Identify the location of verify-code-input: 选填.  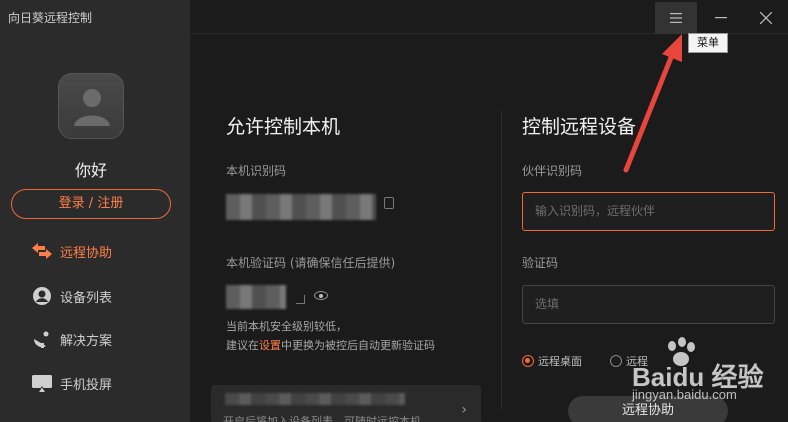
(648, 304).